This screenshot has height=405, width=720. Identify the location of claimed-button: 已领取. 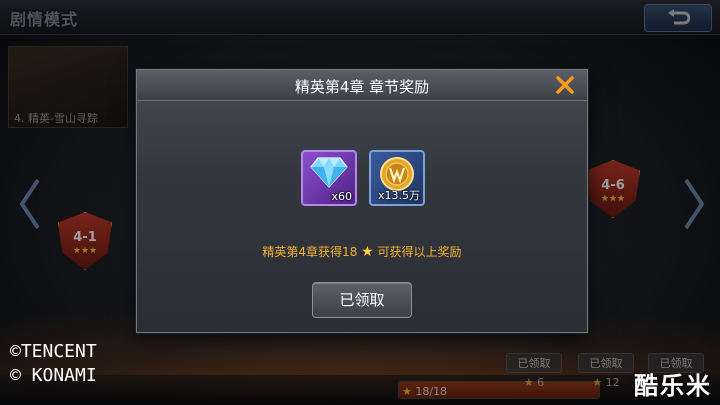
(362, 300).